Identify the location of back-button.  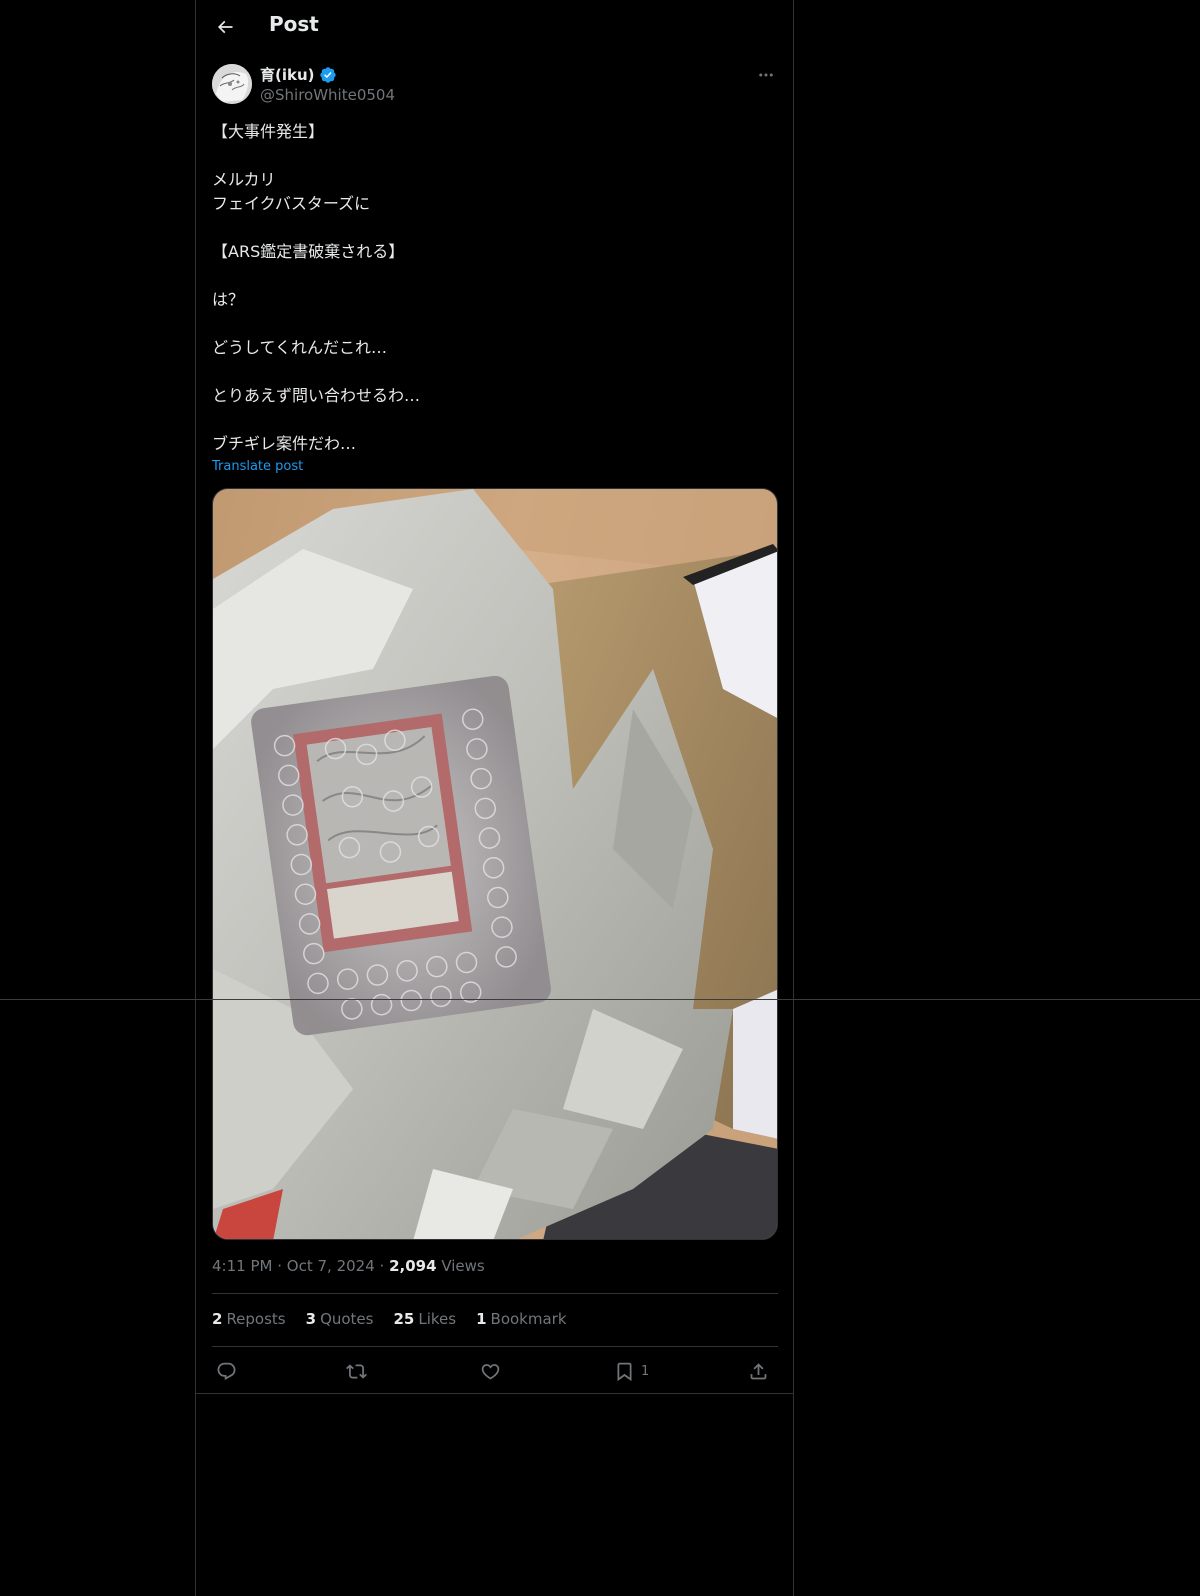
(225, 27).